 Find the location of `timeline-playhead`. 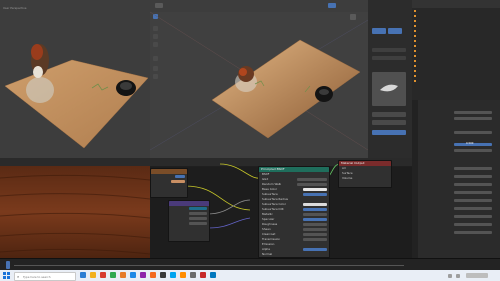

timeline-playhead is located at coordinates (8, 265).